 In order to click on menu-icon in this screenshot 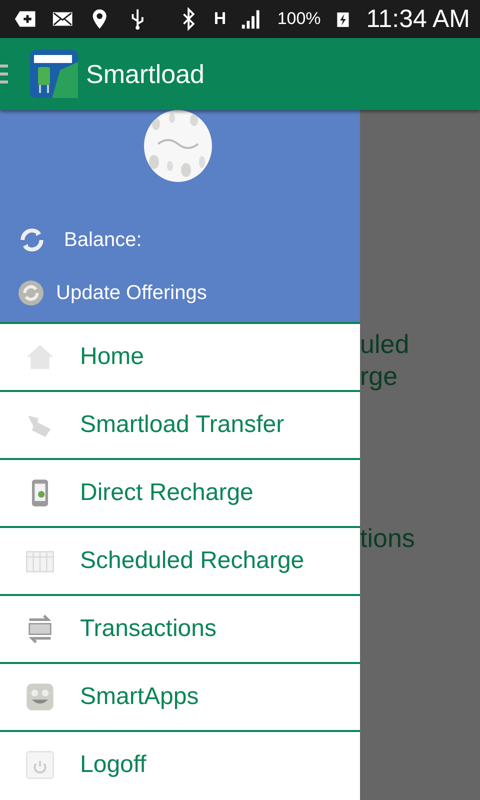, I will do `click(5, 74)`.